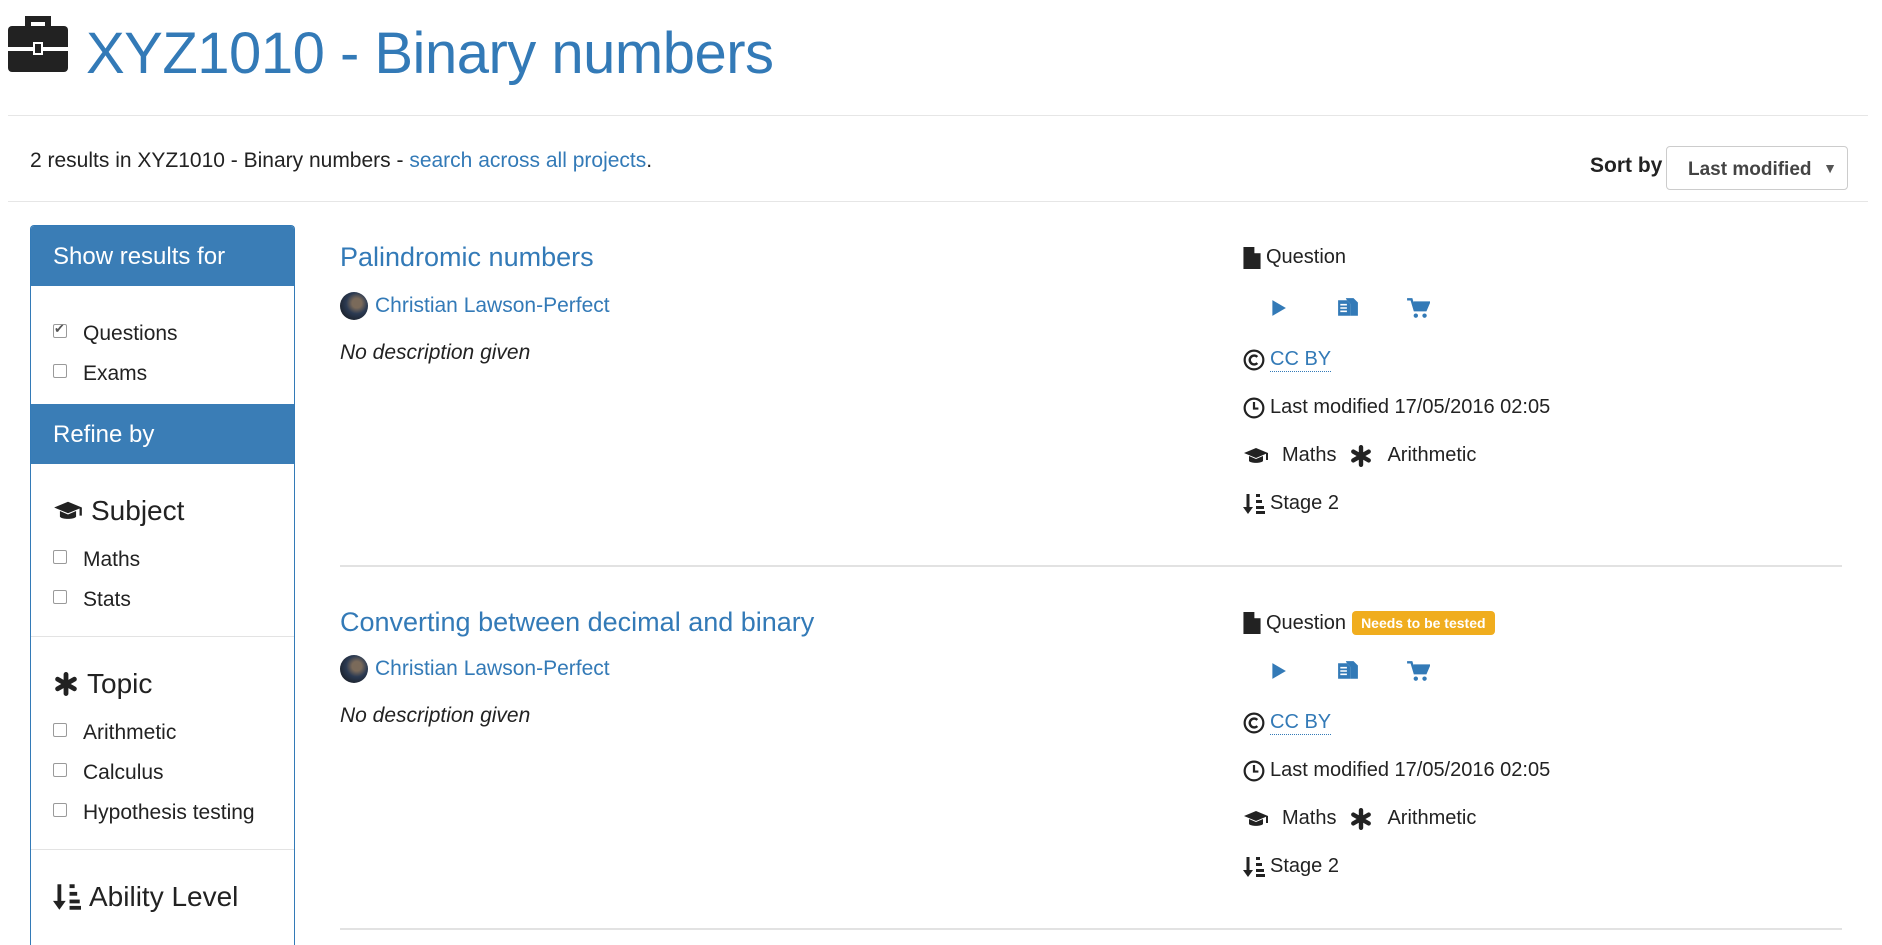 The width and height of the screenshot is (1882, 945). What do you see at coordinates (1304, 866) in the screenshot?
I see `ability-label: Stage 2` at bounding box center [1304, 866].